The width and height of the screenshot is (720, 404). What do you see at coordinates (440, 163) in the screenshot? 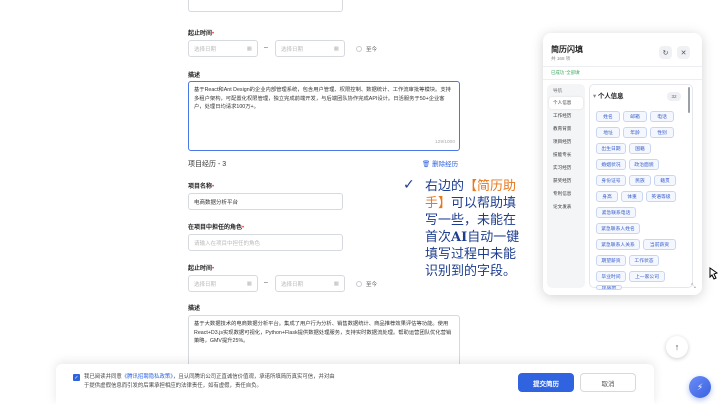
I see `delete-experience-button: 🗑 删除经历` at bounding box center [440, 163].